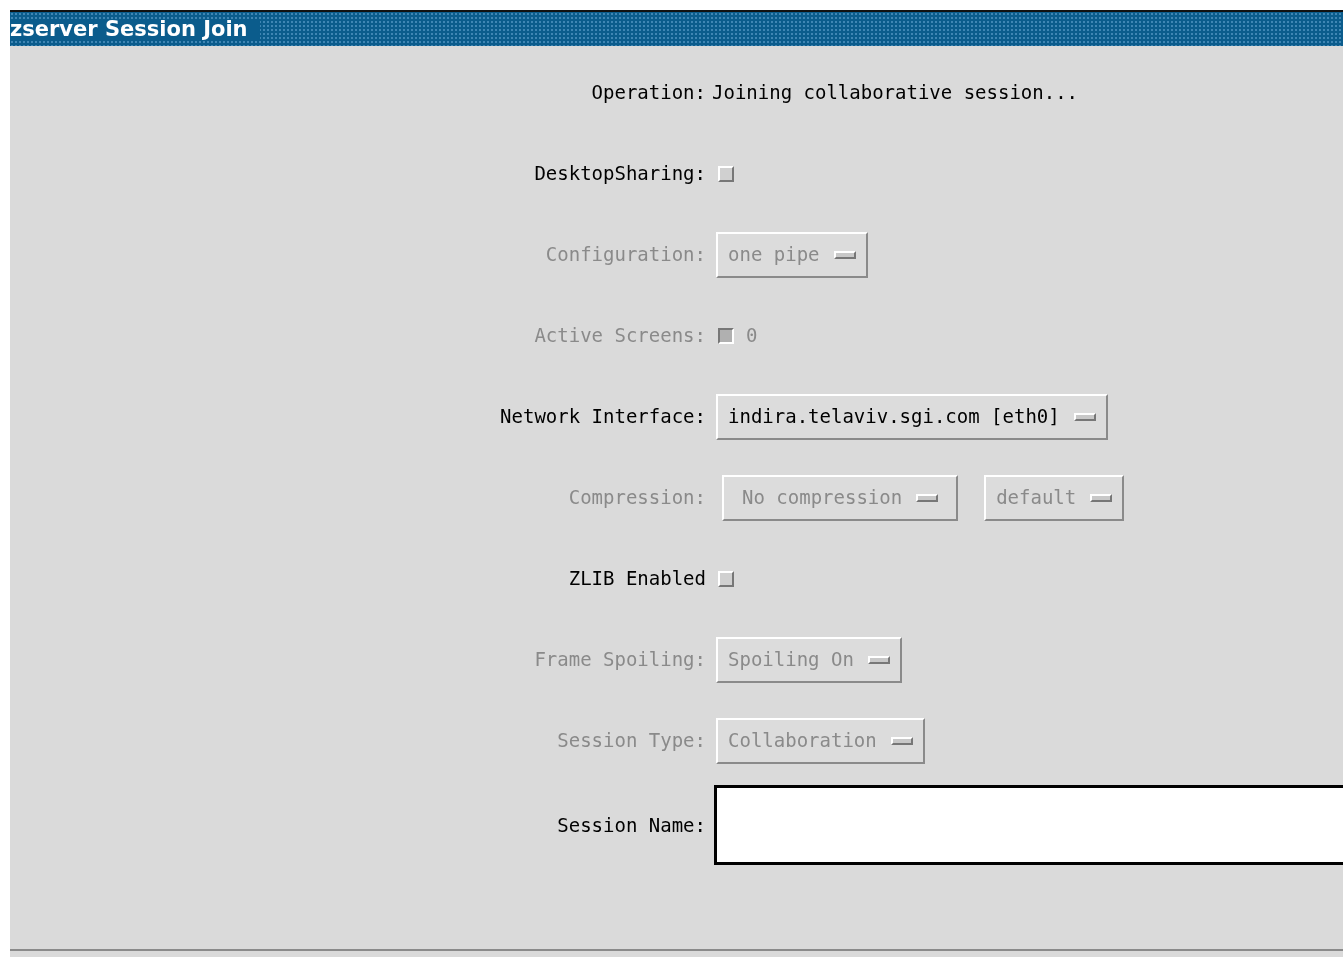 Image resolution: width=1343 pixels, height=957 pixels. I want to click on field-label: Compression:, so click(636, 498).